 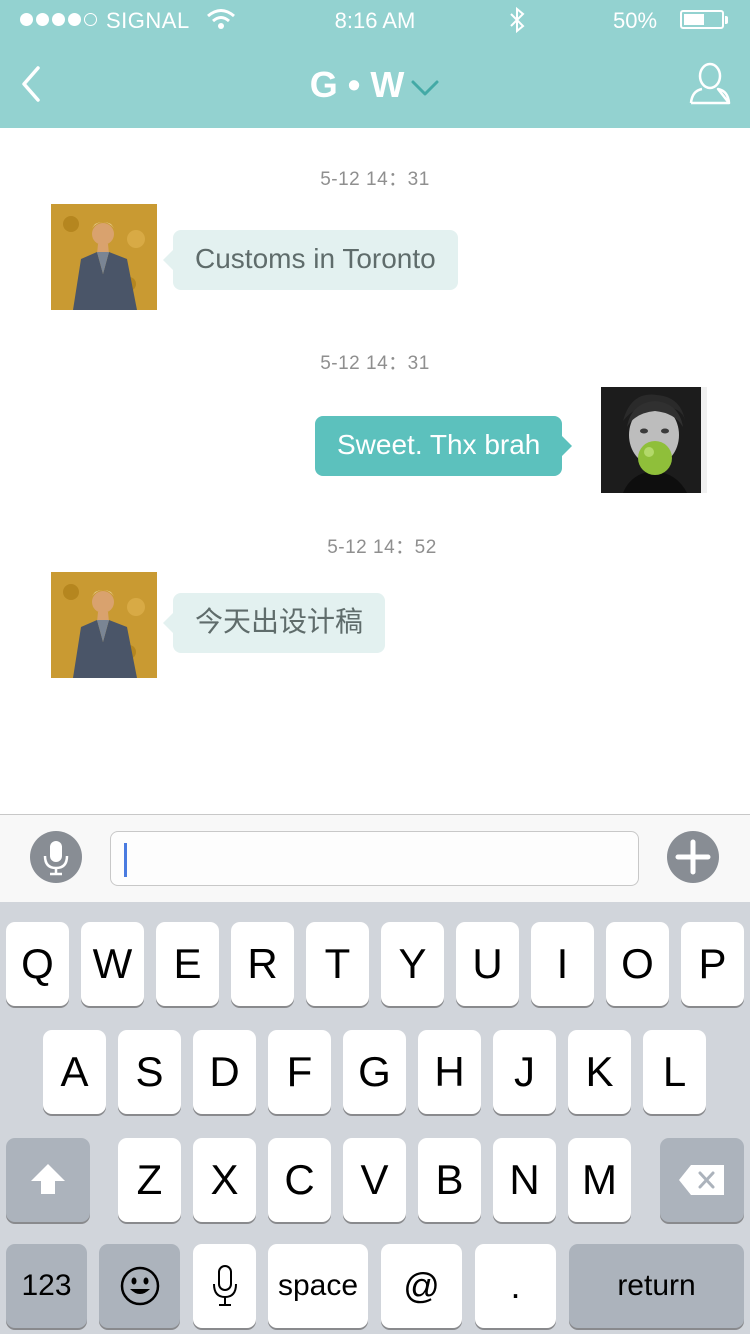 What do you see at coordinates (562, 964) in the screenshot?
I see `key-i: I` at bounding box center [562, 964].